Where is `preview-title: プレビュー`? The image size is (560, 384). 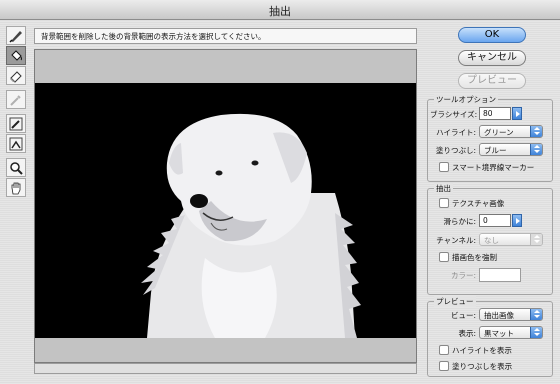
preview-title: プレビュー is located at coordinates (455, 301).